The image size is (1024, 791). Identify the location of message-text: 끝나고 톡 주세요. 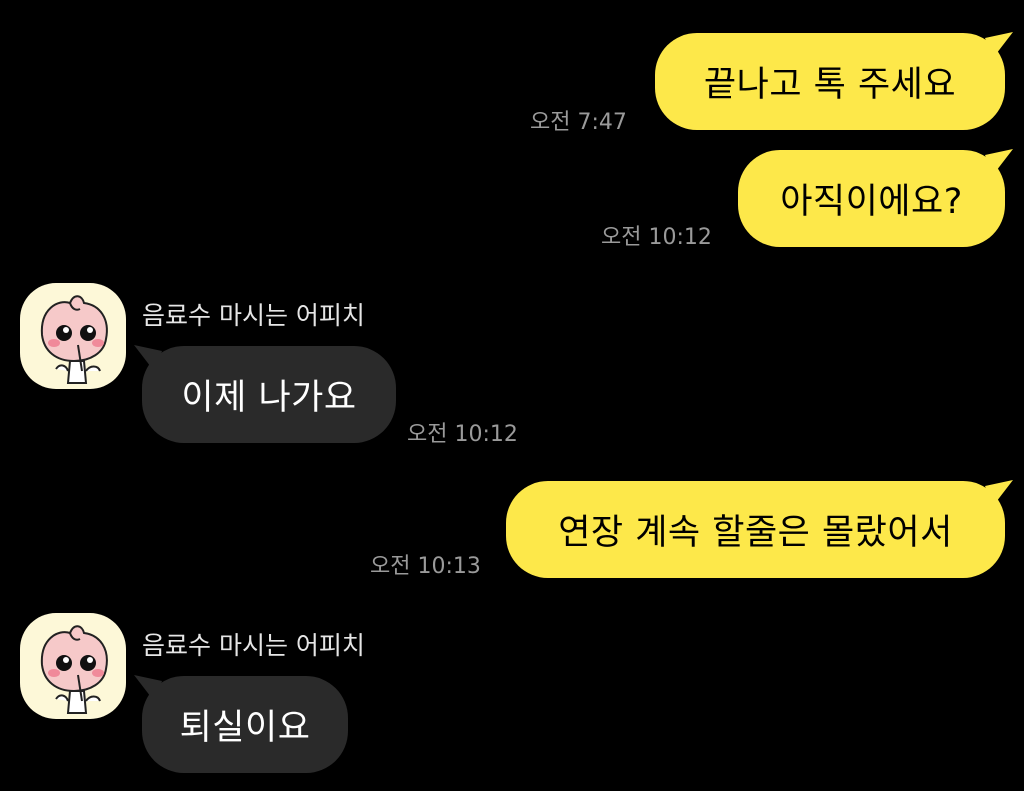
(830, 85).